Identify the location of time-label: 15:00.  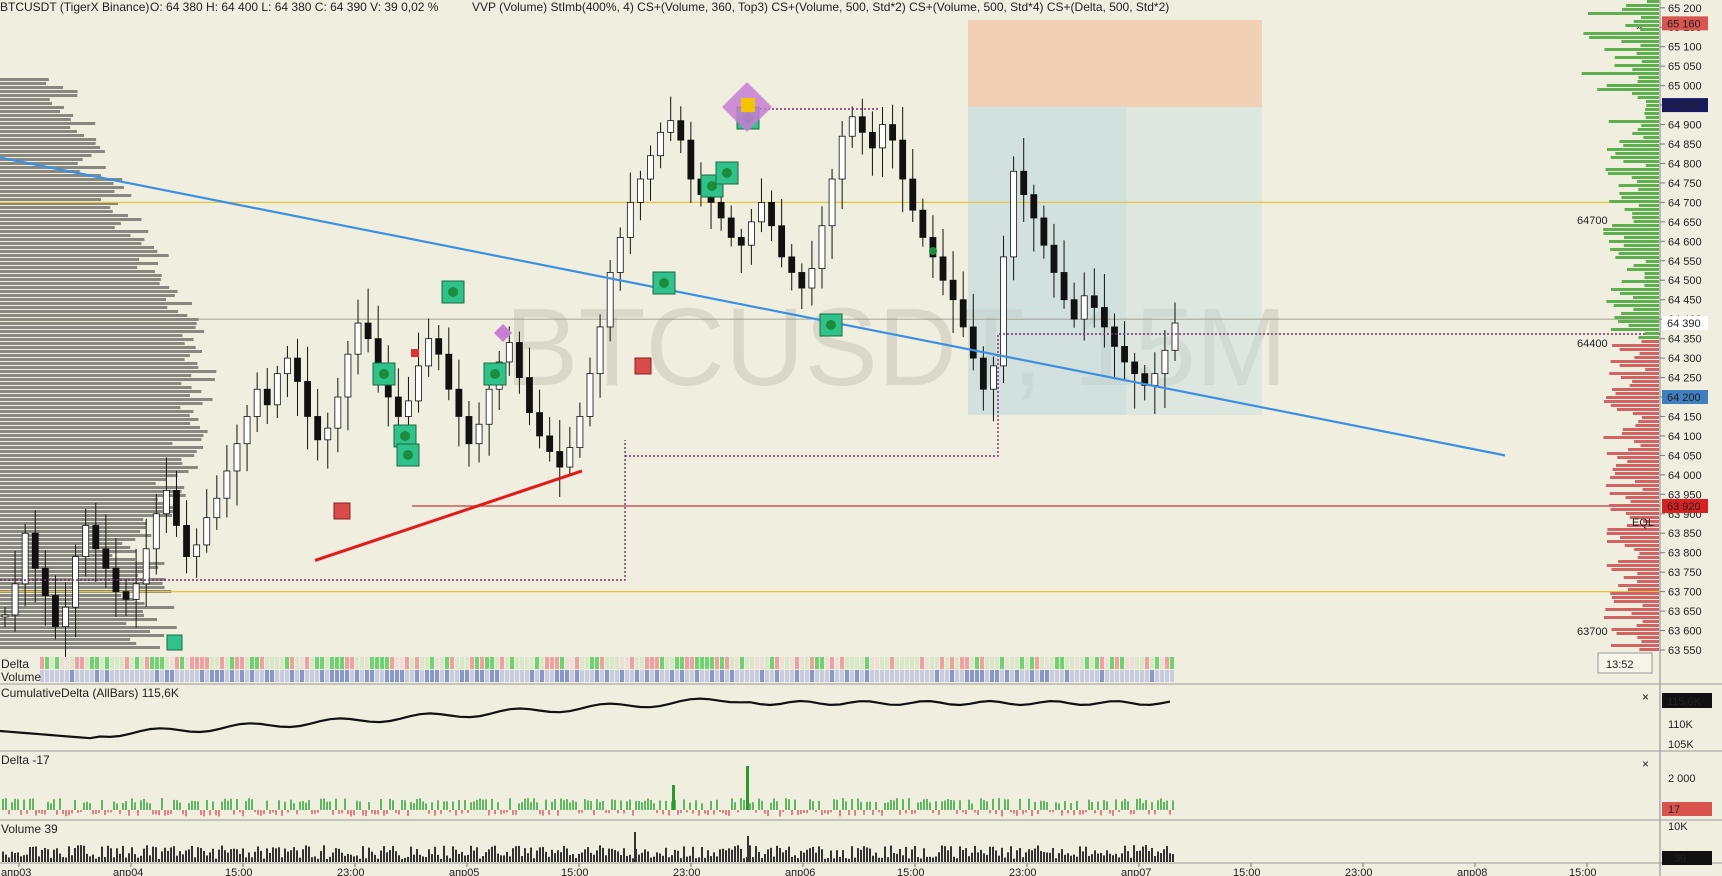
(911, 871).